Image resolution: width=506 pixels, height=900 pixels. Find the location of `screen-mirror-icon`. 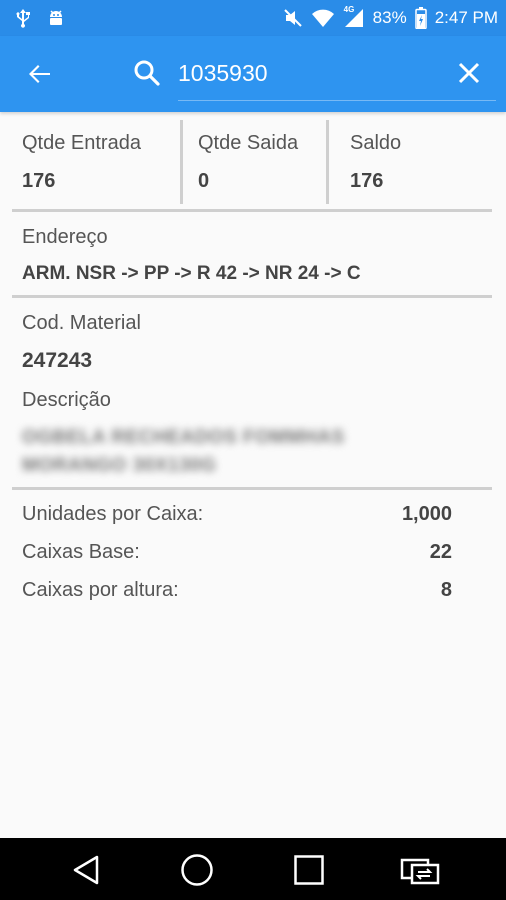

screen-mirror-icon is located at coordinates (420, 871).